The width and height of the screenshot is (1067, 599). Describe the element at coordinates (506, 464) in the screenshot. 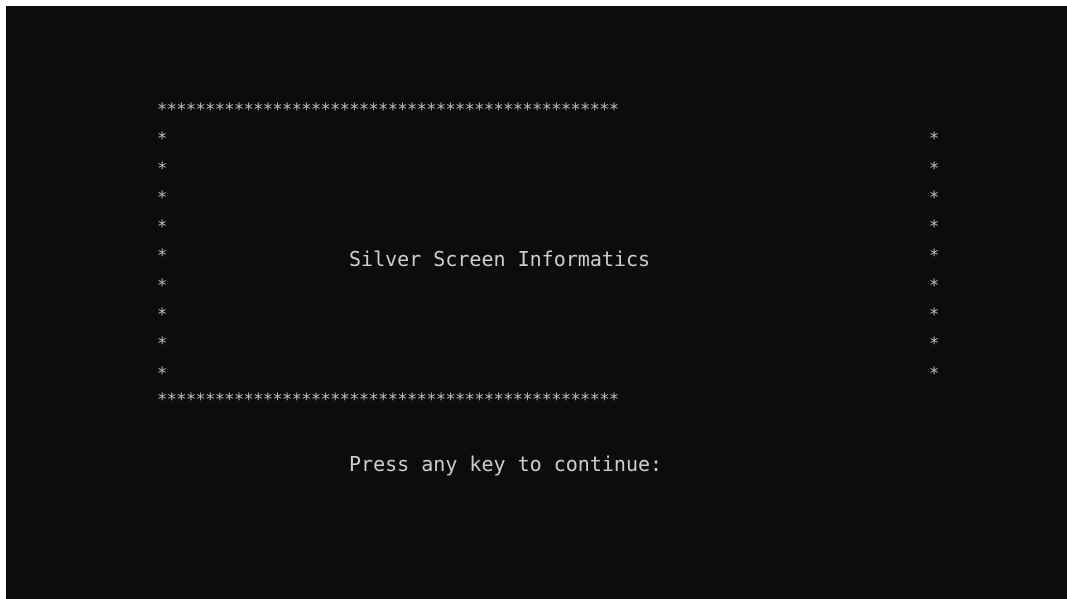

I see `continue-prompt: Press any key to continue:` at that location.